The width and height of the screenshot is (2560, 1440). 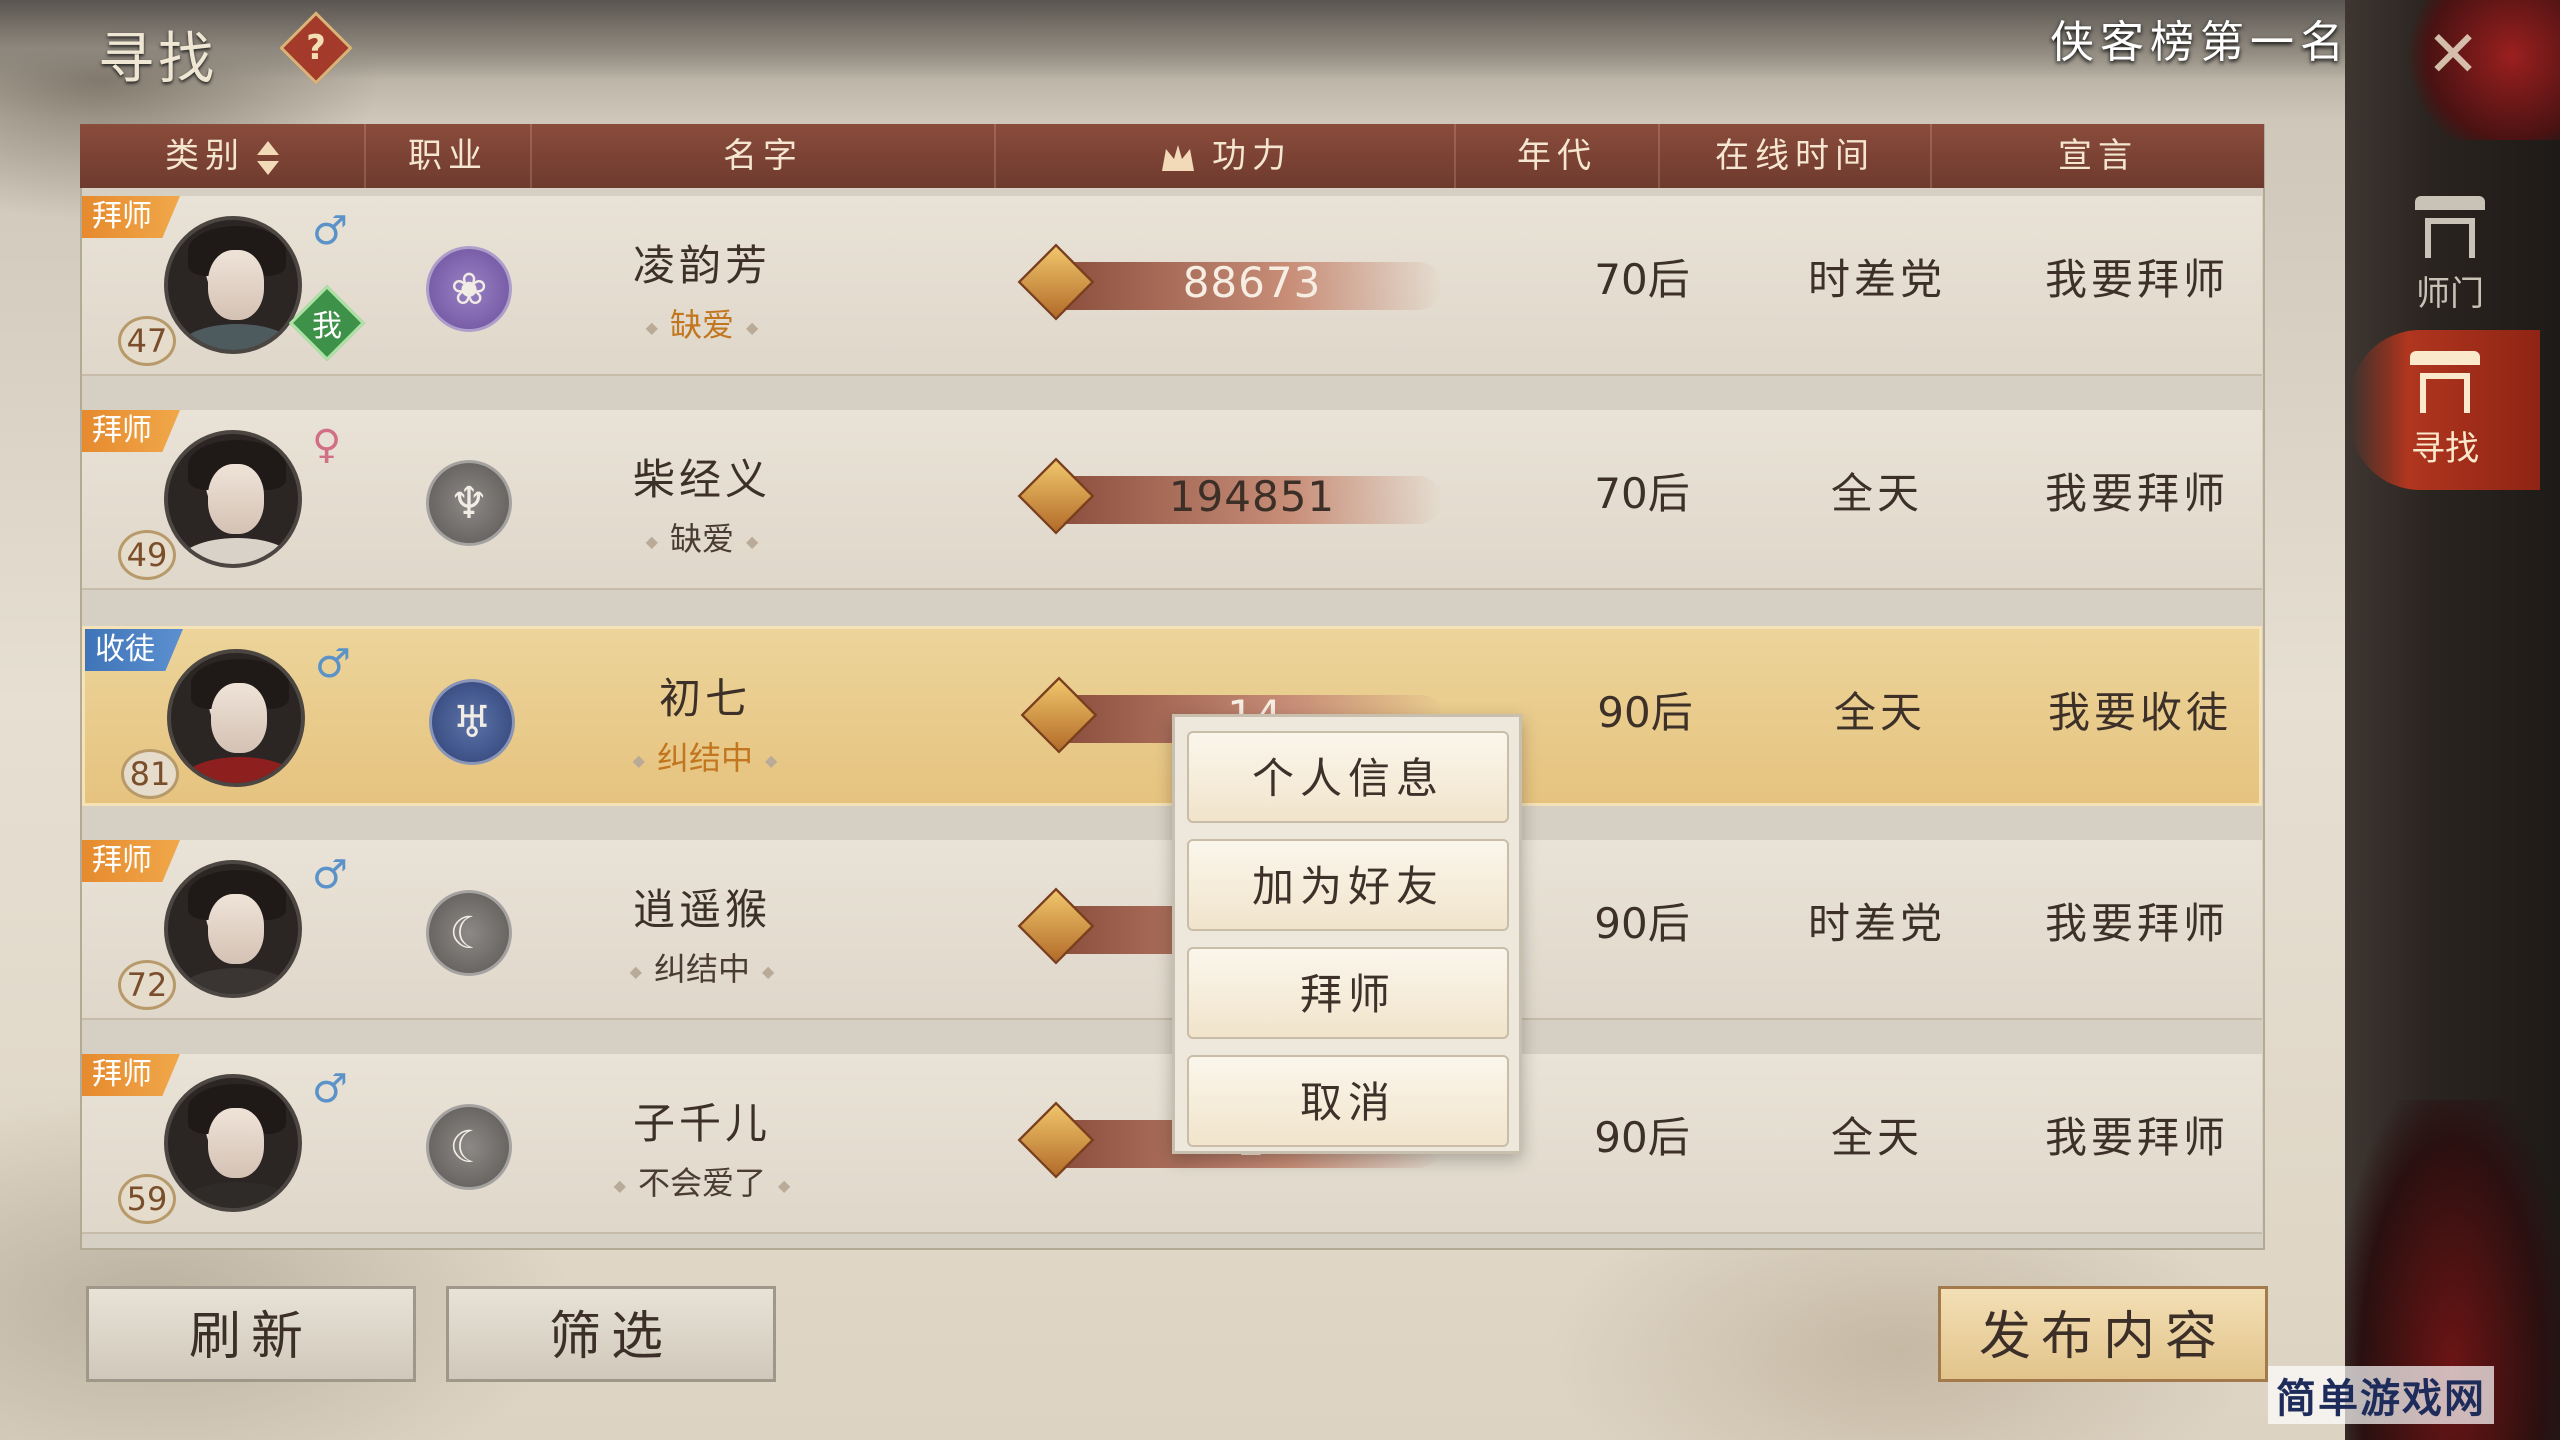 I want to click on player-name: 初七, so click(x=704, y=698).